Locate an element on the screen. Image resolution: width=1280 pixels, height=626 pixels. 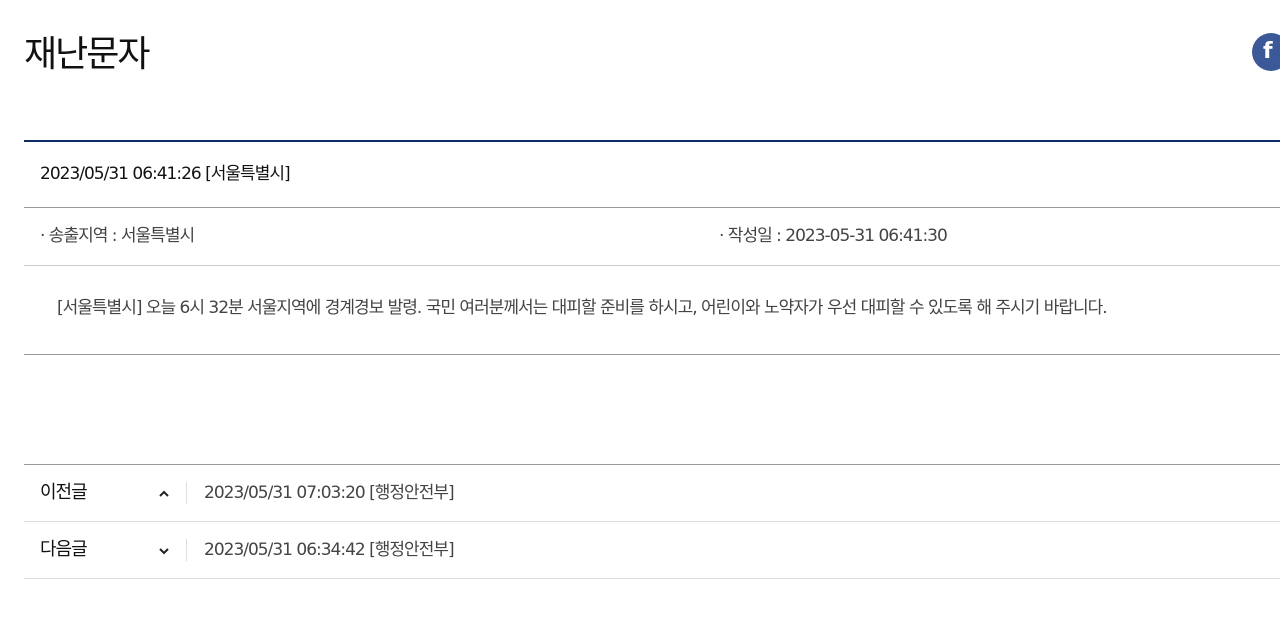
facebook-share-button: f is located at coordinates (1266, 52).